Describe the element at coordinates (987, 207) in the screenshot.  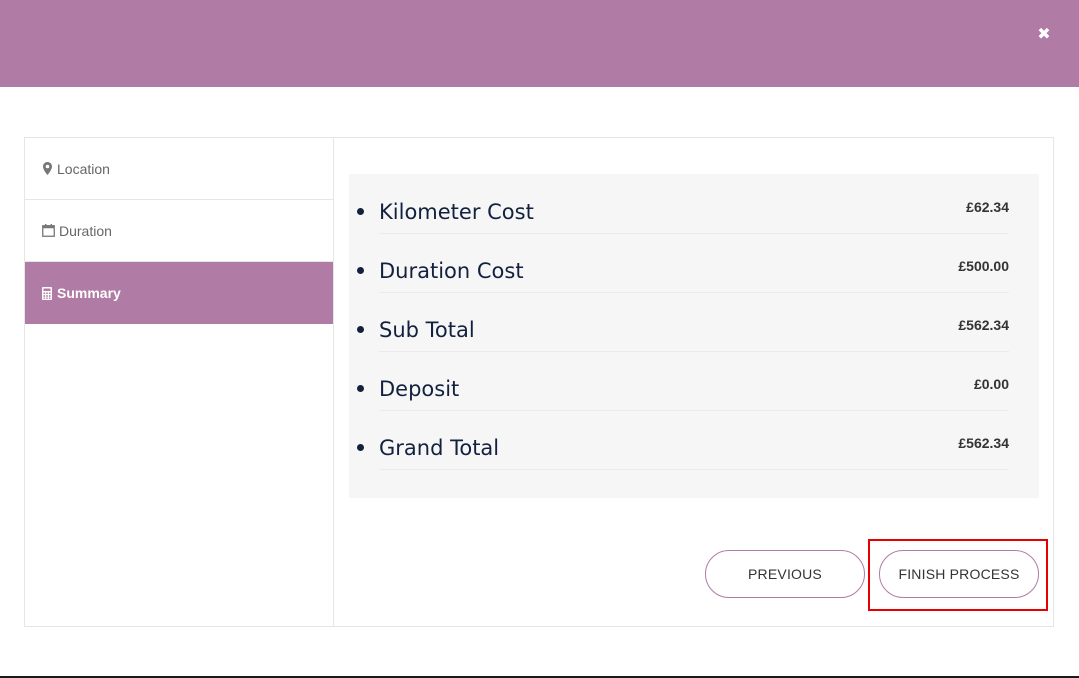
I see `summary-amount: £62.34` at that location.